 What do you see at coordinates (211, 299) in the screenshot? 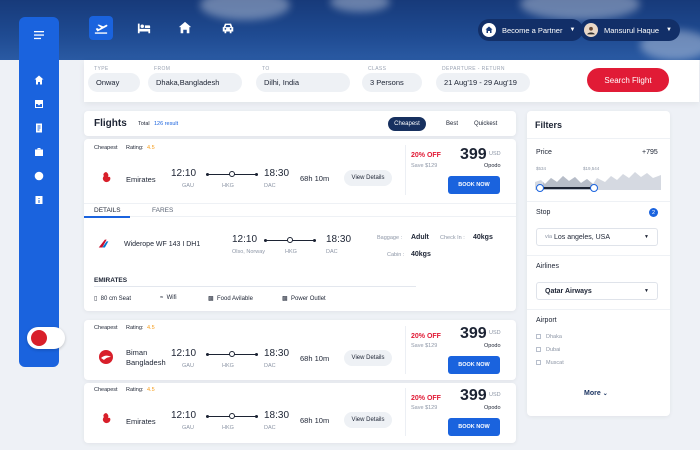
I see `food-icon: ▩` at bounding box center [211, 299].